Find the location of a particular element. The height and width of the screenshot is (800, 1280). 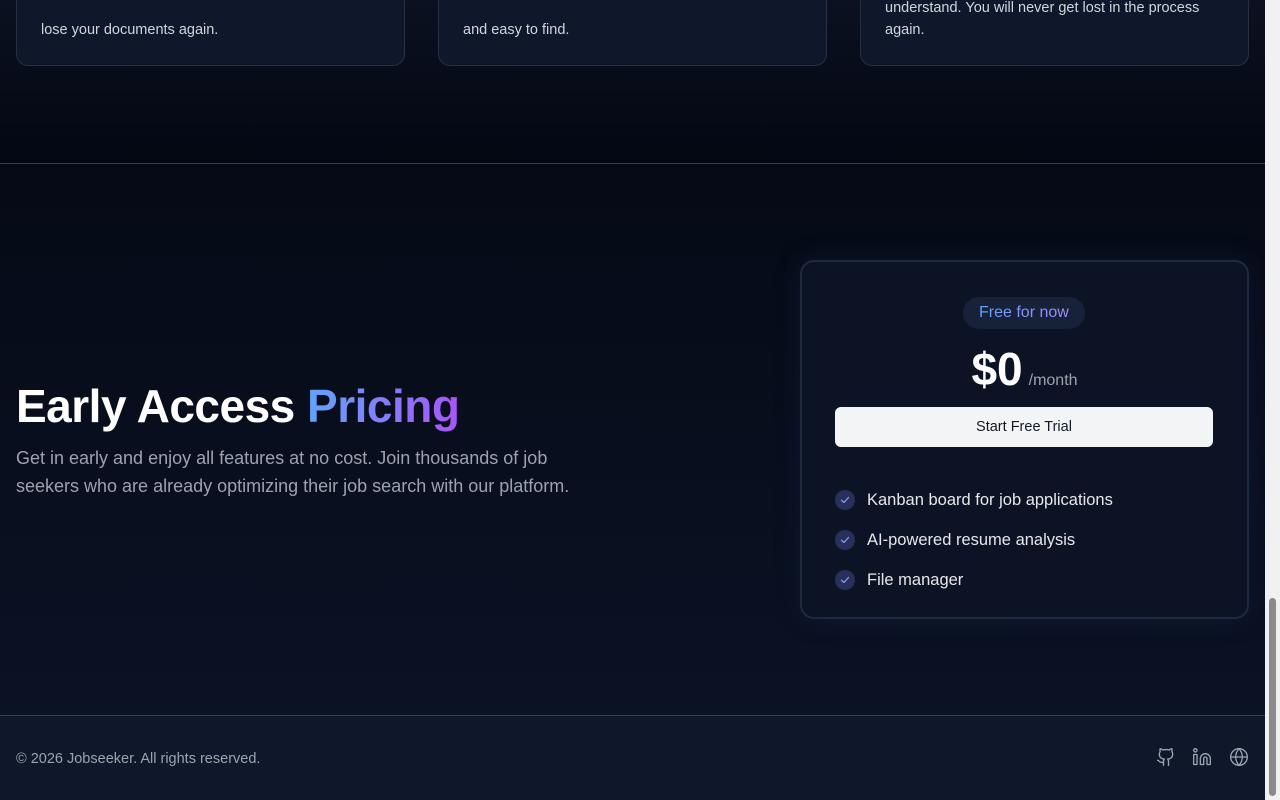

github-link is located at coordinates (1166, 759).